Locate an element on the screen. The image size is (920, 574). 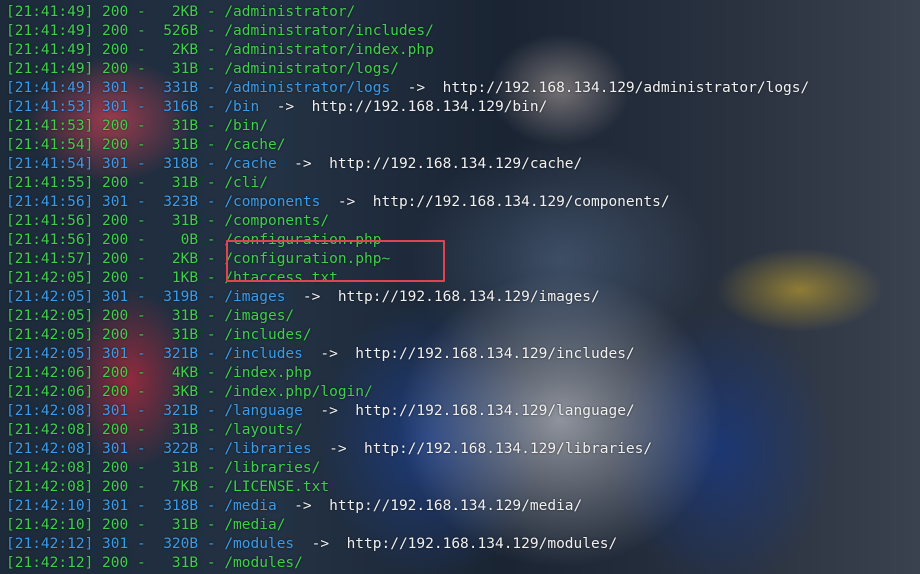
terminal-line: [21:42:05] 200 - 31B - /includes/ is located at coordinates (159, 335).